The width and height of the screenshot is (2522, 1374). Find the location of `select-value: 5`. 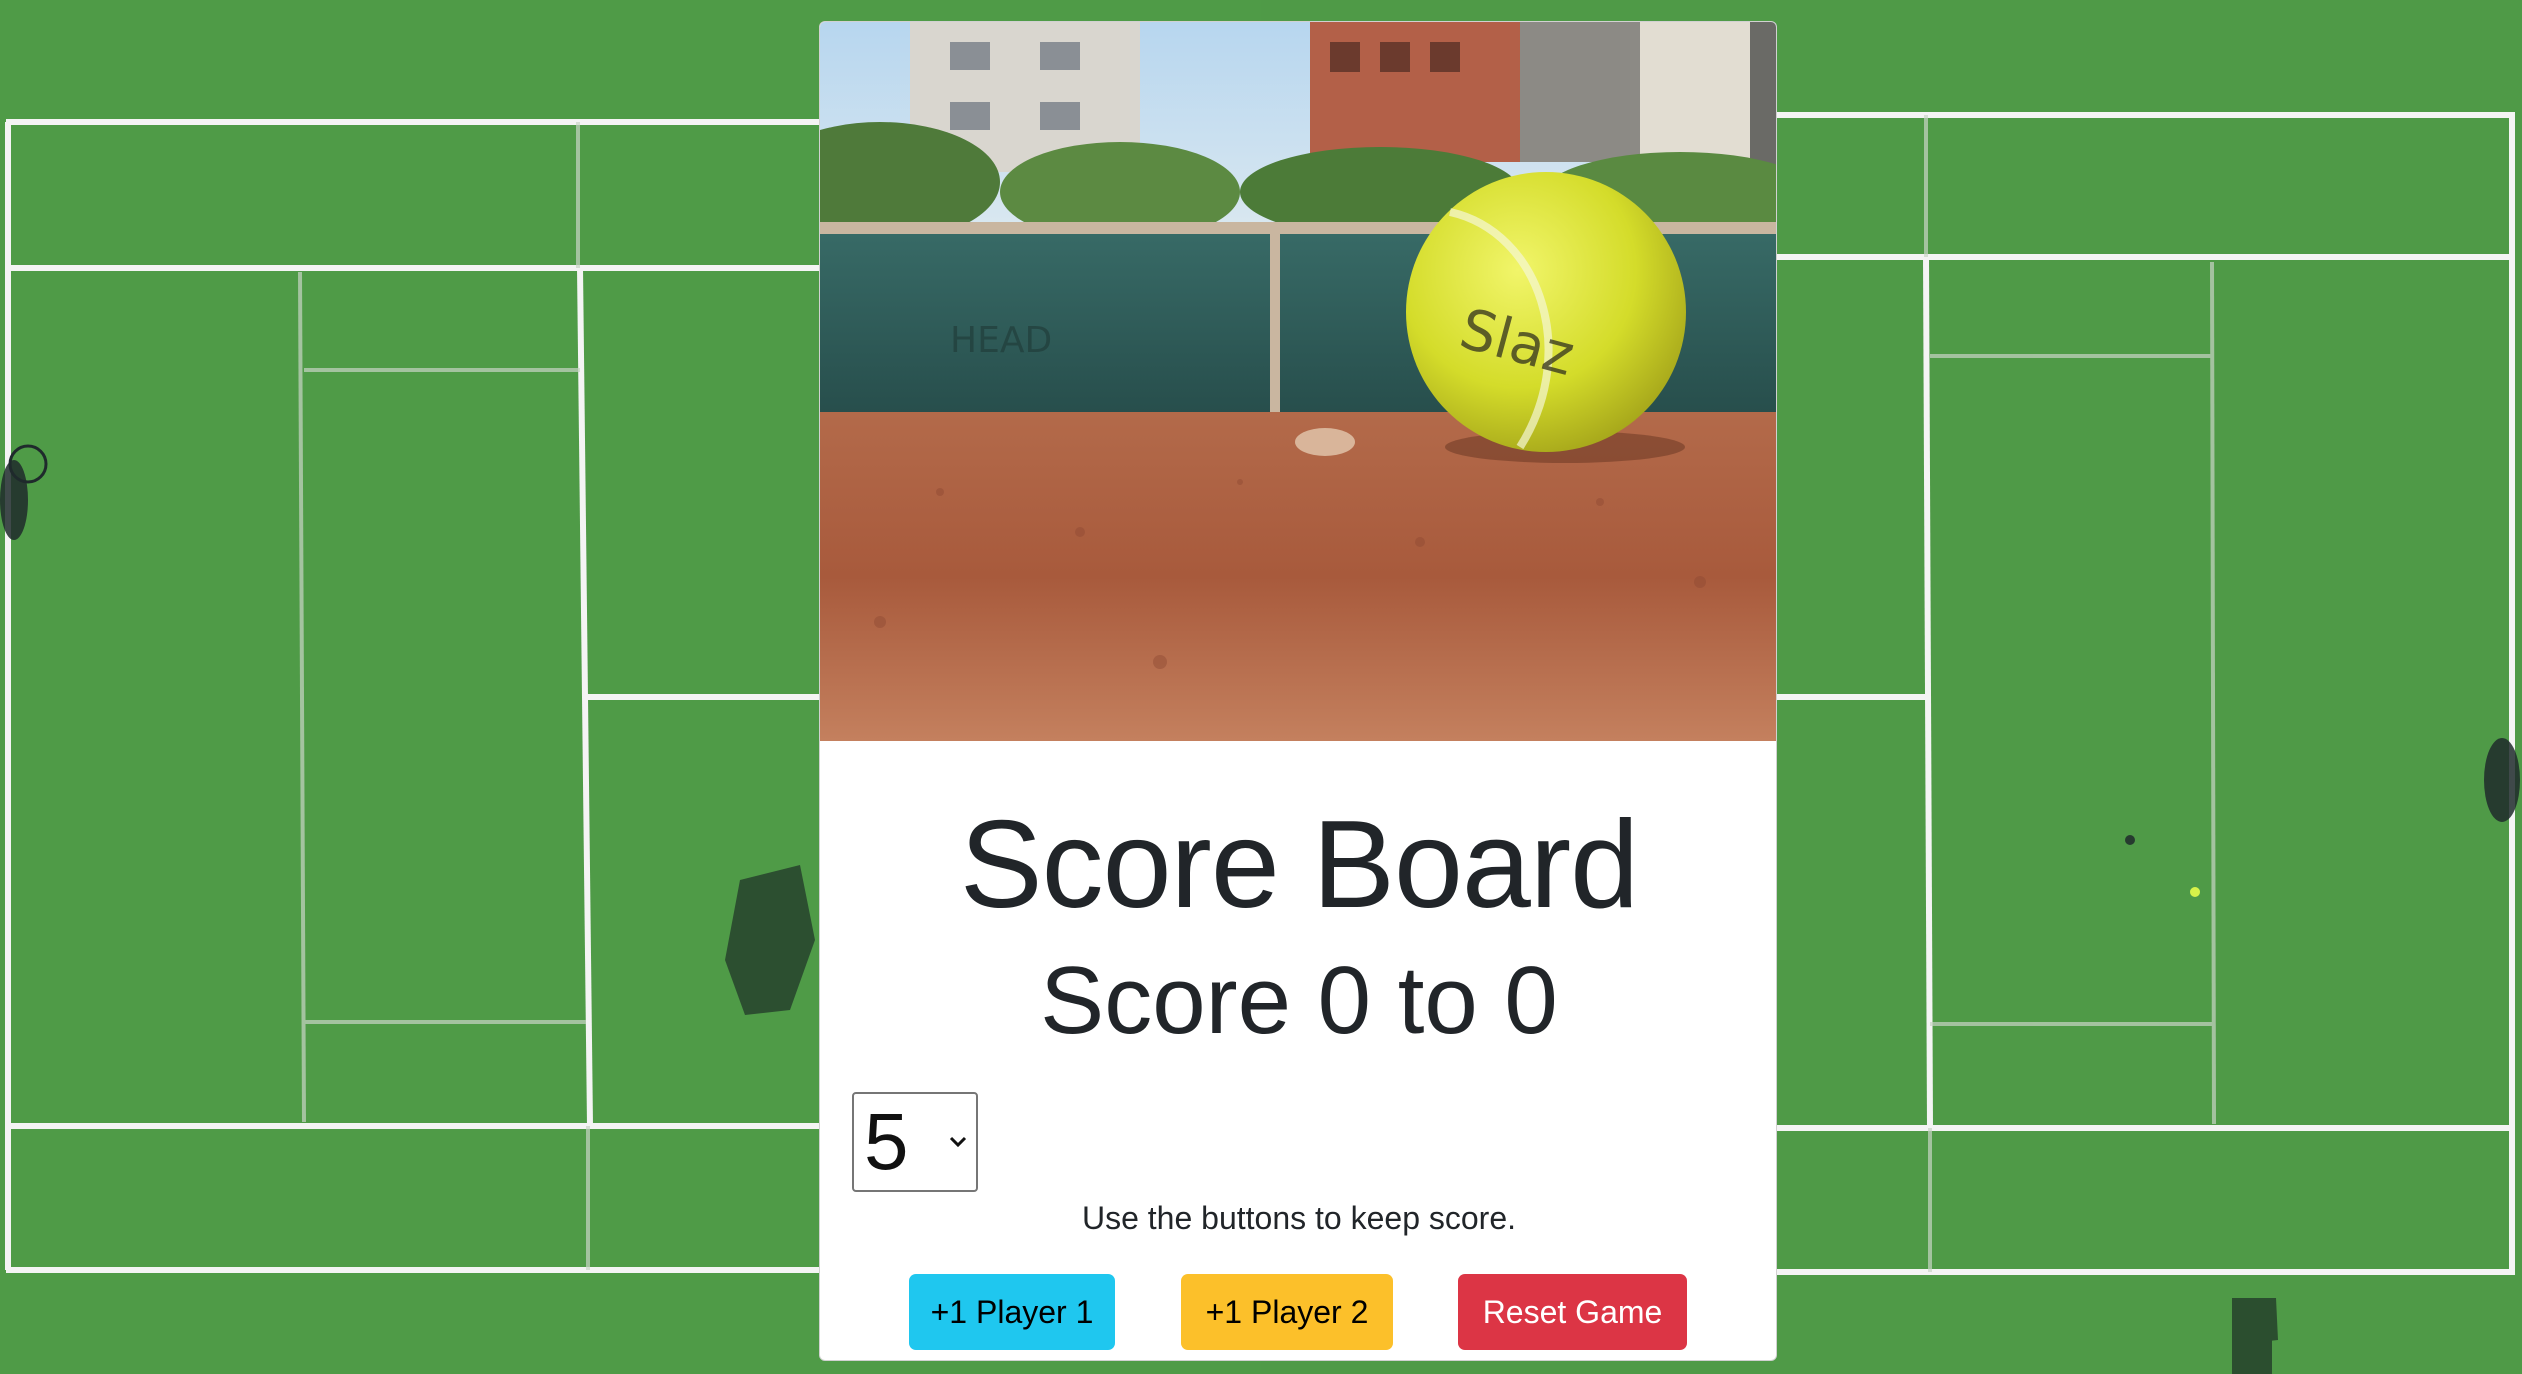

select-value: 5 is located at coordinates (886, 1141).